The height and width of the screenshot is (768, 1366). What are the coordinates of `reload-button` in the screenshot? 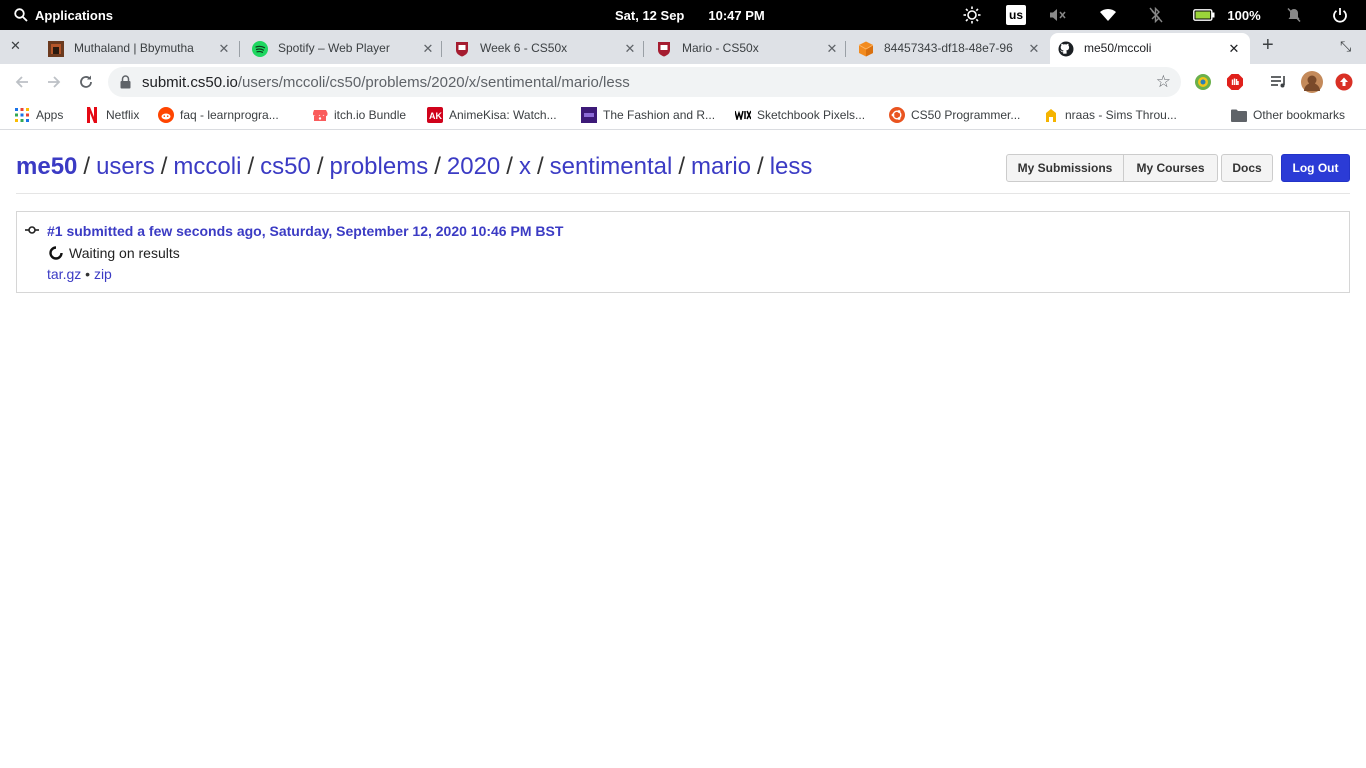 It's located at (86, 82).